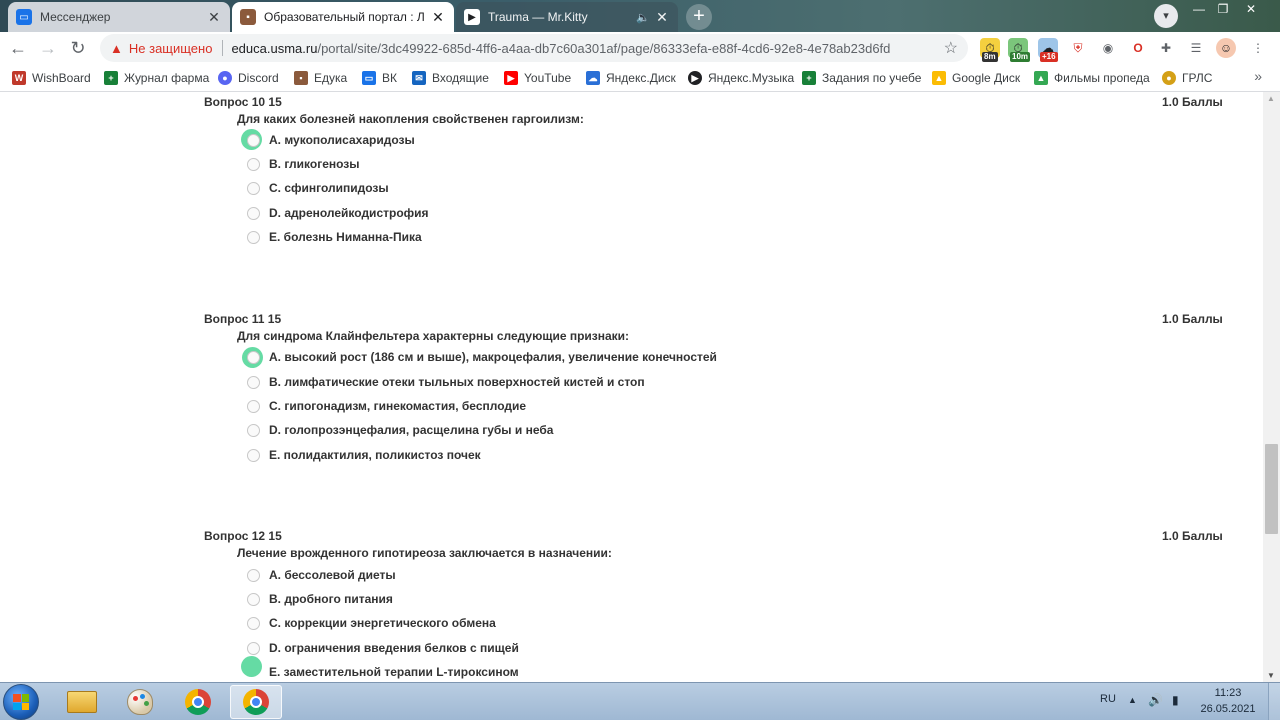  Describe the element at coordinates (1258, 76) in the screenshot. I see `bookmarks-more-icon: »` at that location.